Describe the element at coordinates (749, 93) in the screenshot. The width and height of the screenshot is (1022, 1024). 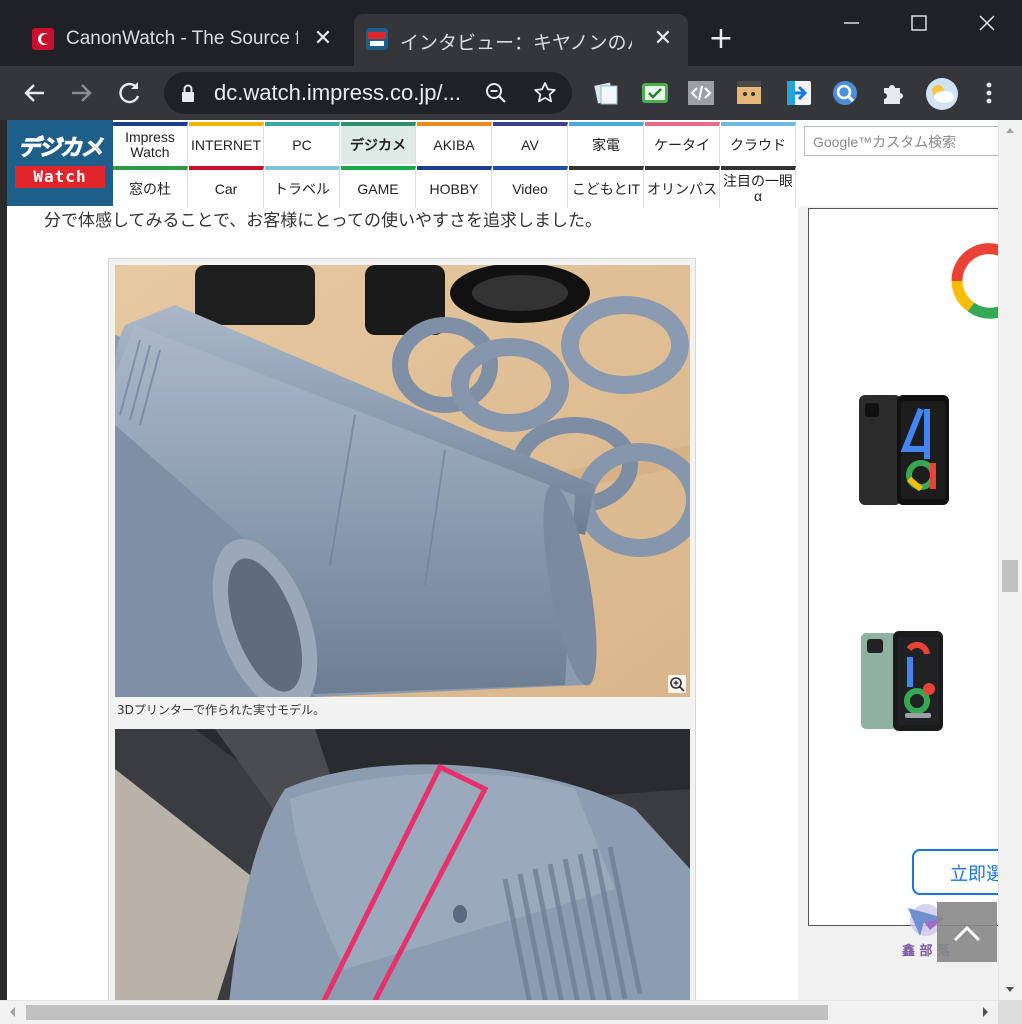
I see `extension-face-icon` at that location.